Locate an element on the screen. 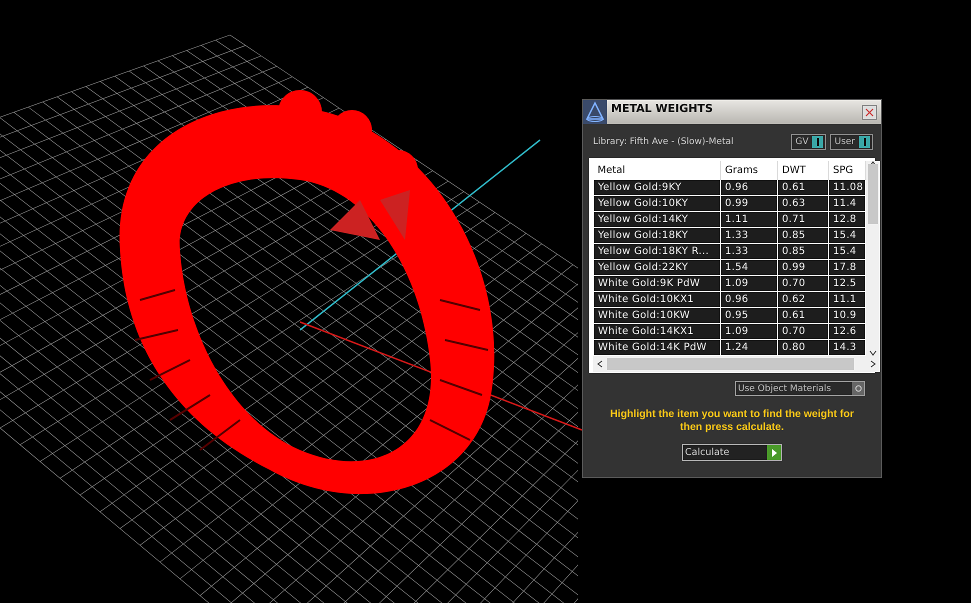  table-cell: Yellow Gold:14KY is located at coordinates (657, 220).